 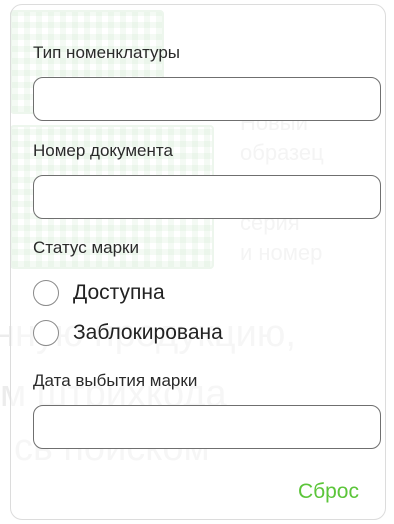 What do you see at coordinates (207, 427) in the screenshot?
I see `mark-disposal-date-input` at bounding box center [207, 427].